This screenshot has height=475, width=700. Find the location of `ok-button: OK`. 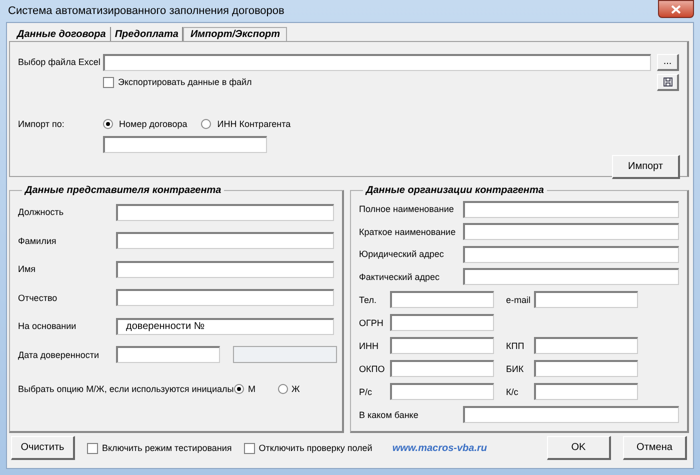

ok-button: OK is located at coordinates (579, 448).